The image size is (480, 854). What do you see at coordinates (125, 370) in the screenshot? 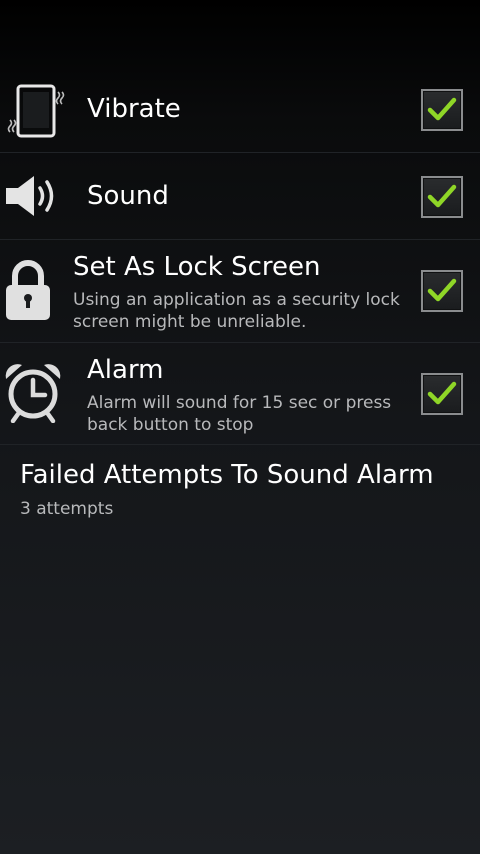
I see `pref-alarm-title: Alarm` at bounding box center [125, 370].